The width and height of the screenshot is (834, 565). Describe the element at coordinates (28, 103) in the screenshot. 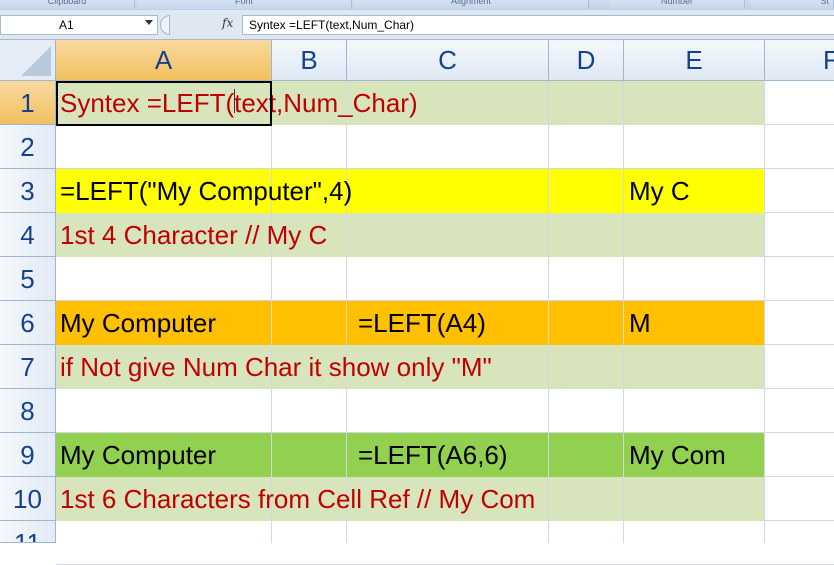

I see `row-header-1: 1` at that location.